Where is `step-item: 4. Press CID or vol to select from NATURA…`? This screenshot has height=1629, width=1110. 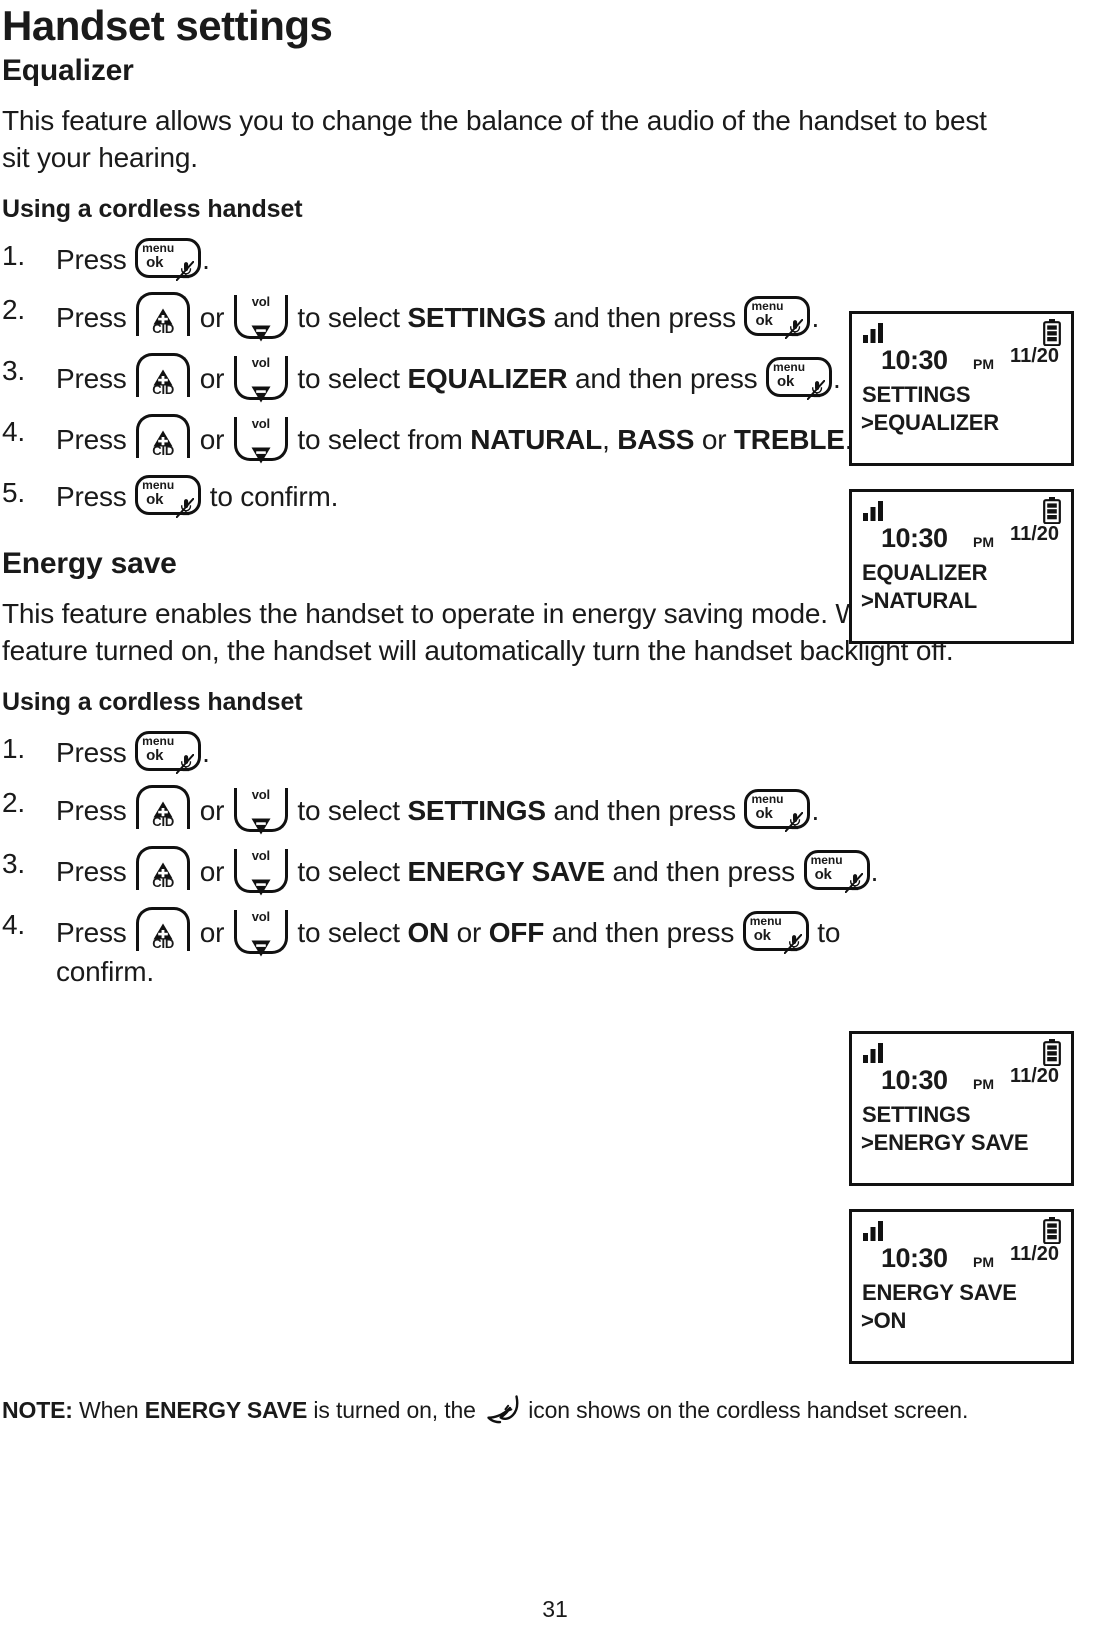
step-item: 4. Press CID or vol to select from NATURA… is located at coordinates (448, 438).